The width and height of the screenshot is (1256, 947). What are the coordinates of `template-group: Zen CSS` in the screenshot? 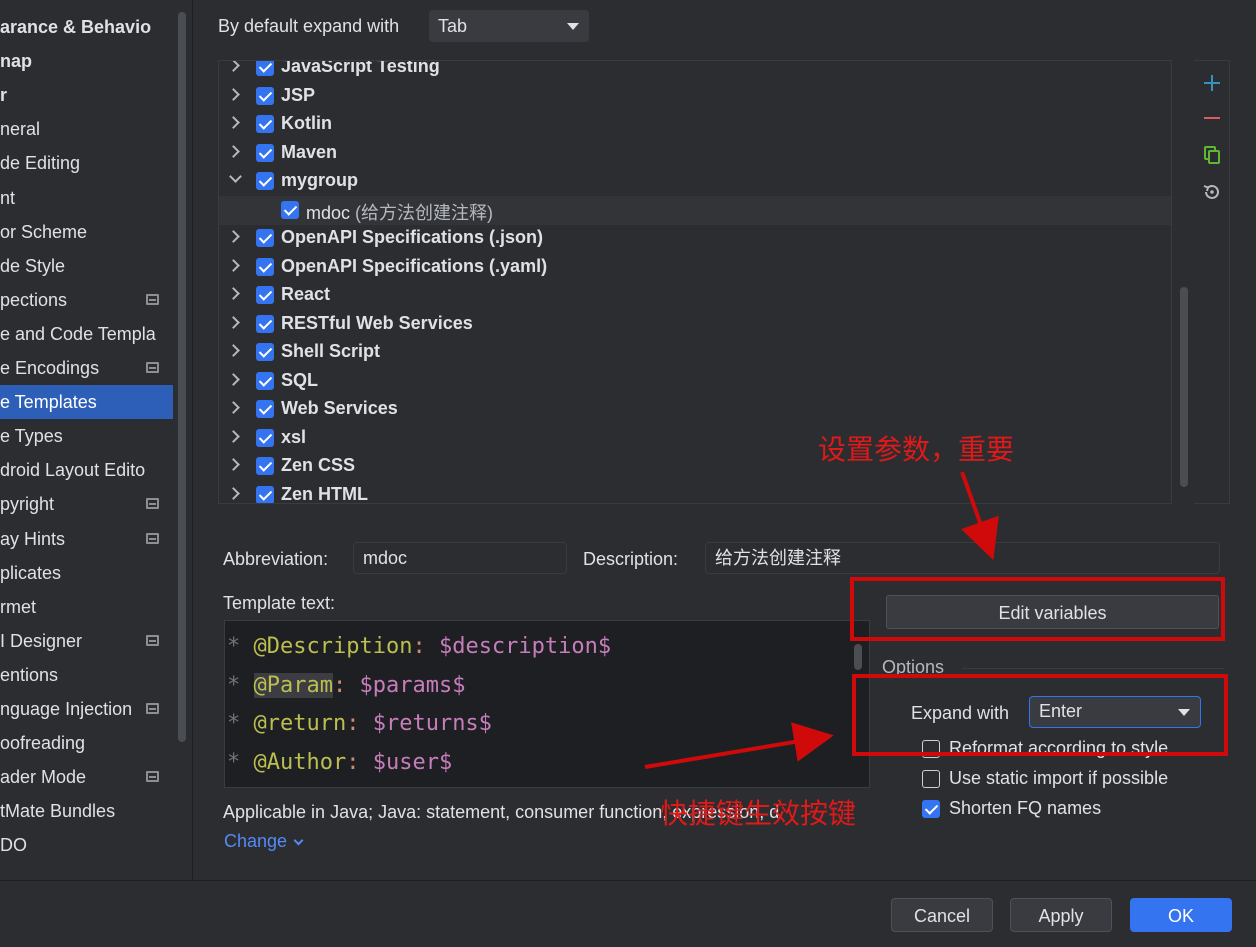 It's located at (695, 466).